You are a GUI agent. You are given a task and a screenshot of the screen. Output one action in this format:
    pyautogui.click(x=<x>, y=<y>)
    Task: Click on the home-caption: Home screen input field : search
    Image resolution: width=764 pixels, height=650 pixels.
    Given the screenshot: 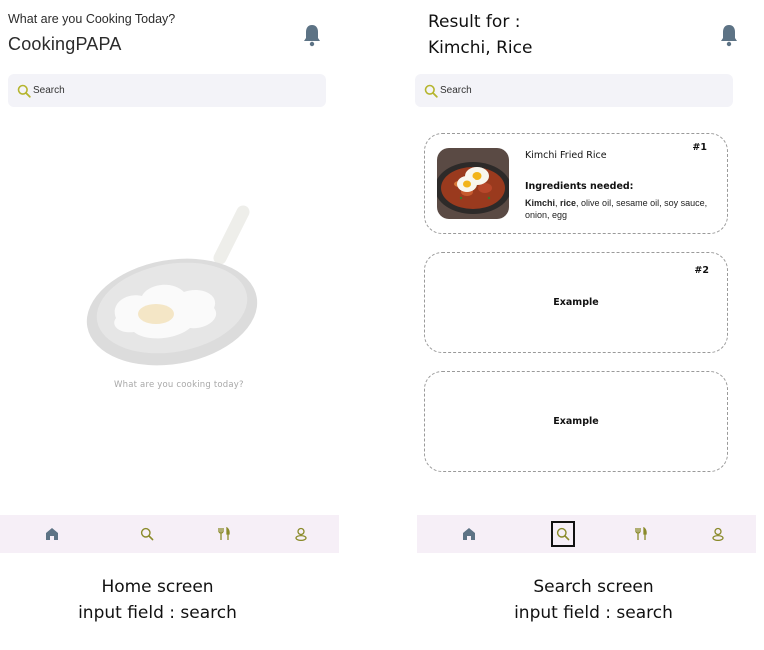 What is the action you would take?
    pyautogui.click(x=157, y=600)
    